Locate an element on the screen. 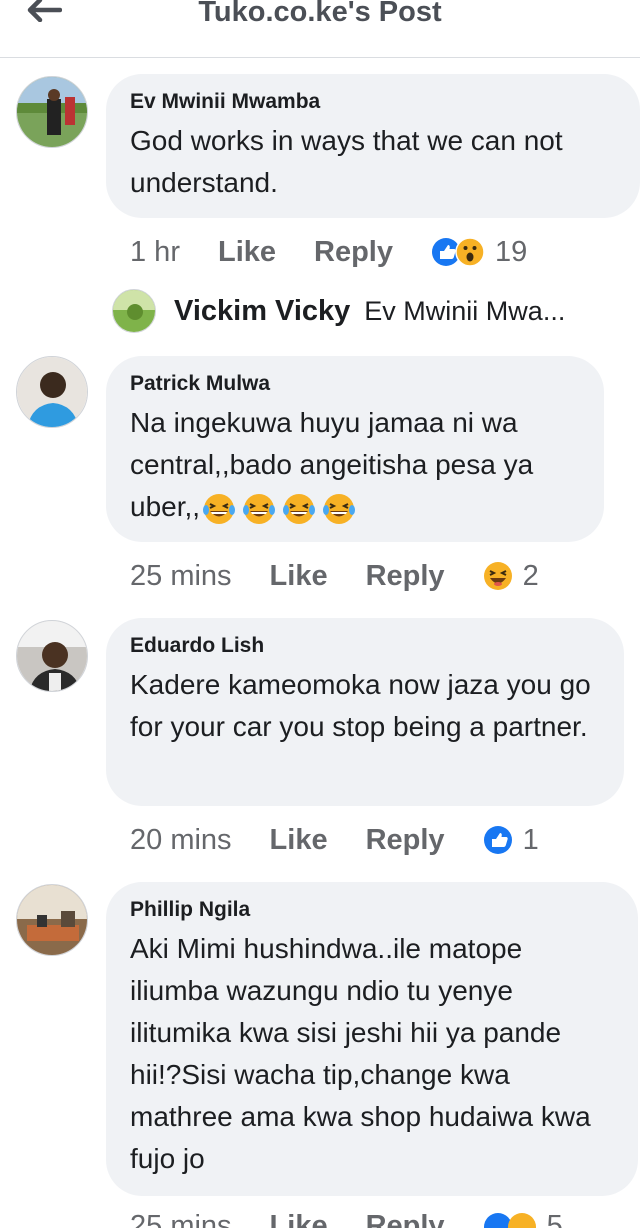 The image size is (640, 1228). comment-time: 1 hr is located at coordinates (155, 252).